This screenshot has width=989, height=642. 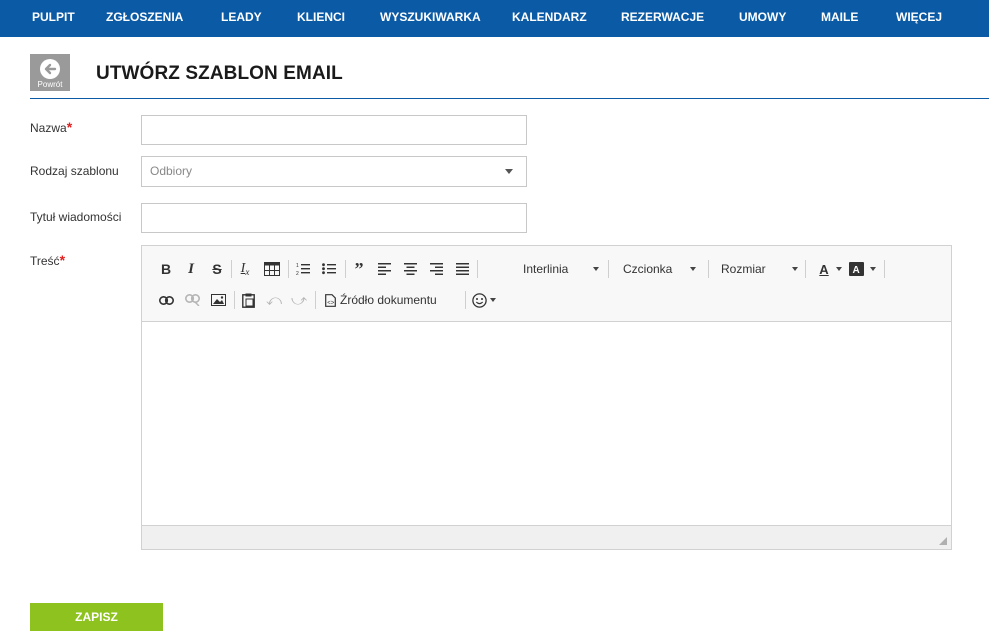 I want to click on remove-format-icon: Ix, so click(x=245, y=269).